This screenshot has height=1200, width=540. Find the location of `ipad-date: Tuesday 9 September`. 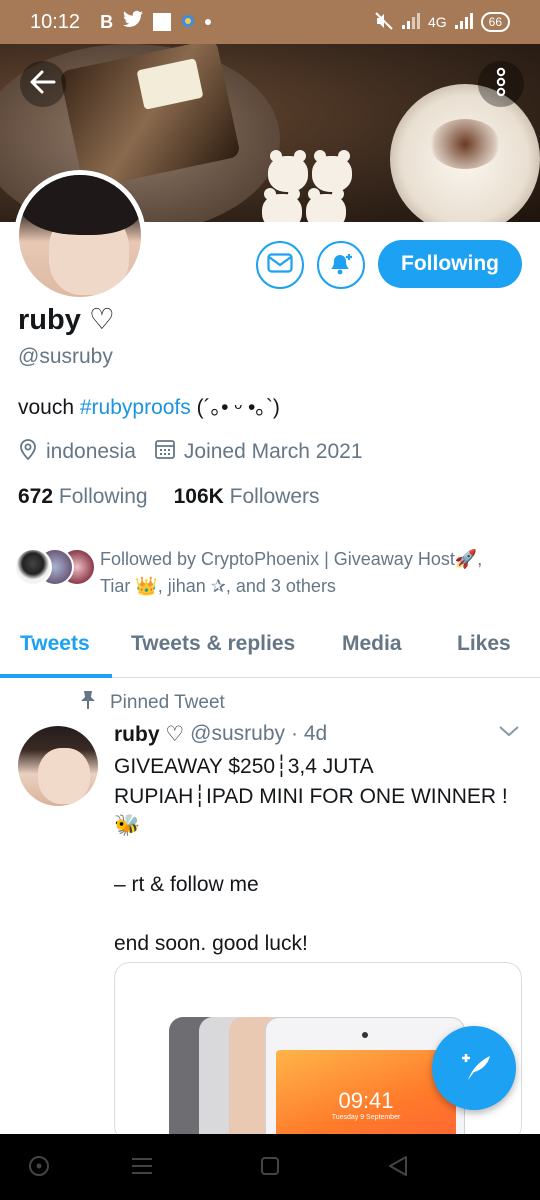

ipad-date: Tuesday 9 September is located at coordinates (366, 1117).